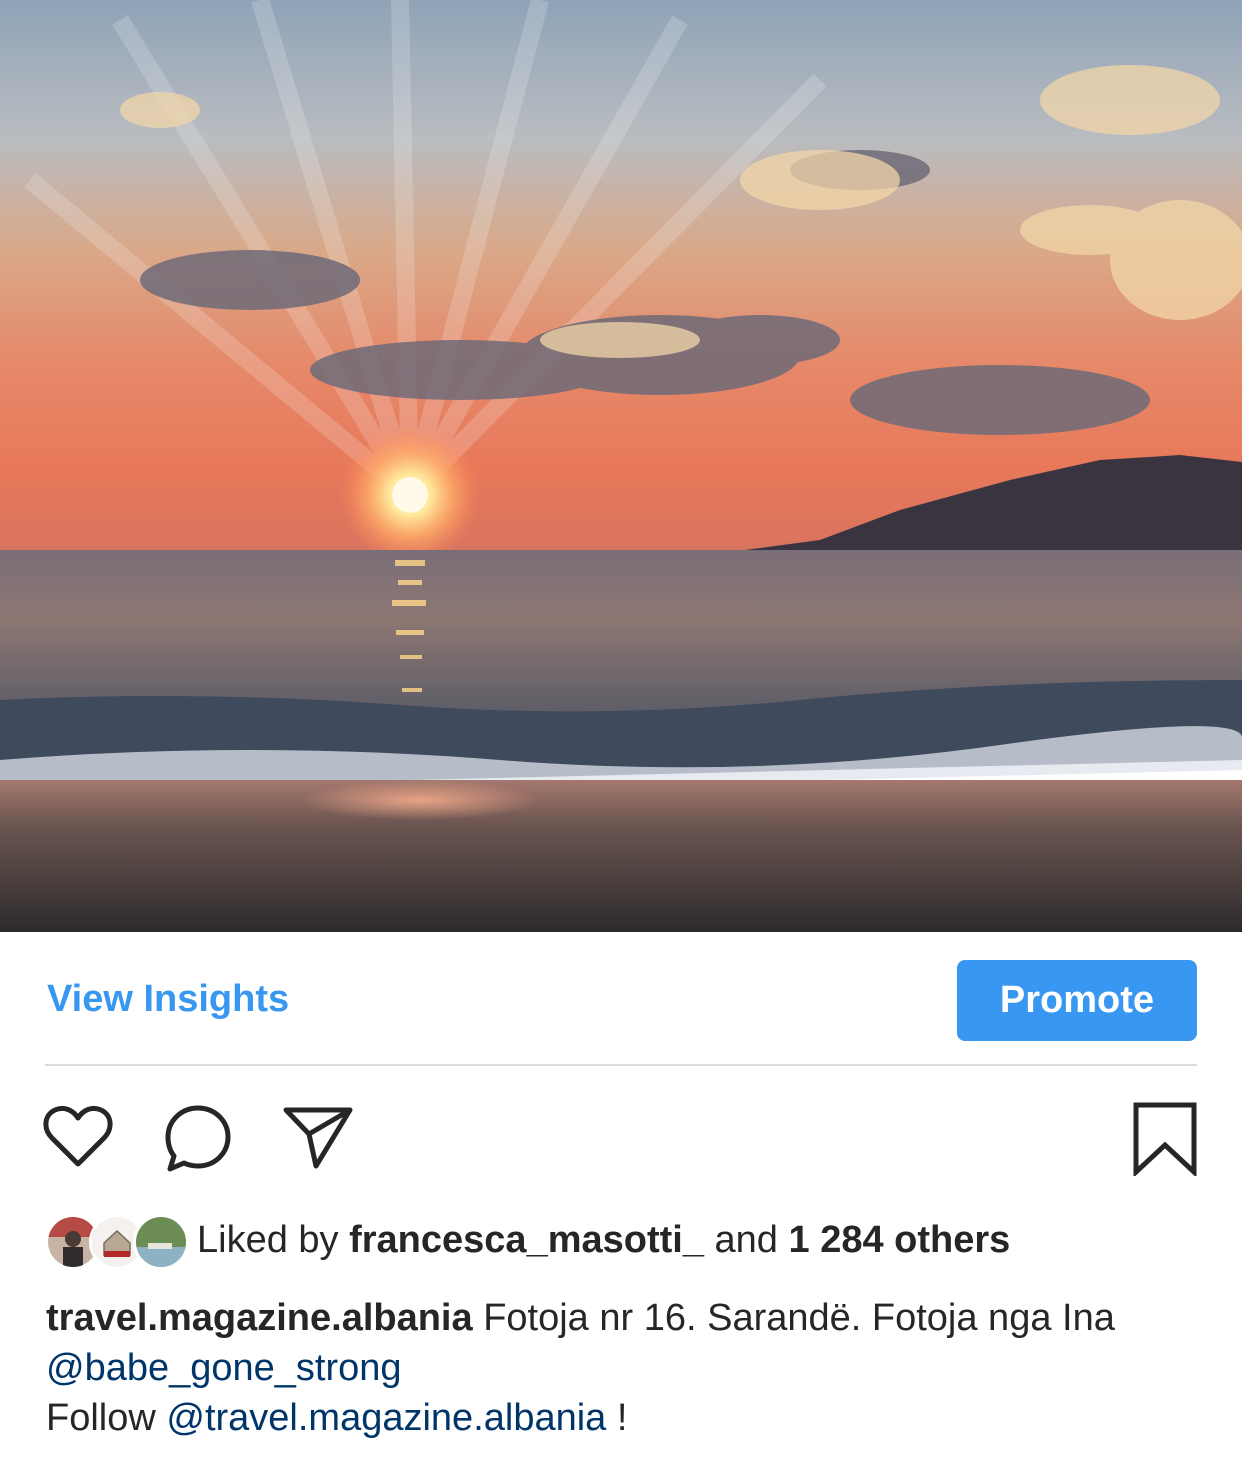 The image size is (1242, 1484). What do you see at coordinates (268, 1240) in the screenshot?
I see `likes-prefix: Liked by` at bounding box center [268, 1240].